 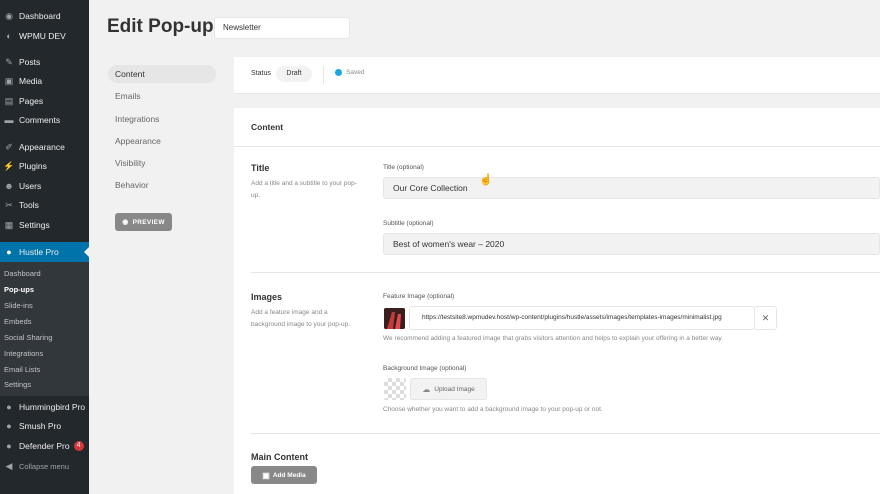 What do you see at coordinates (39, 252) in the screenshot?
I see `menu-label: Hustle Pro` at bounding box center [39, 252].